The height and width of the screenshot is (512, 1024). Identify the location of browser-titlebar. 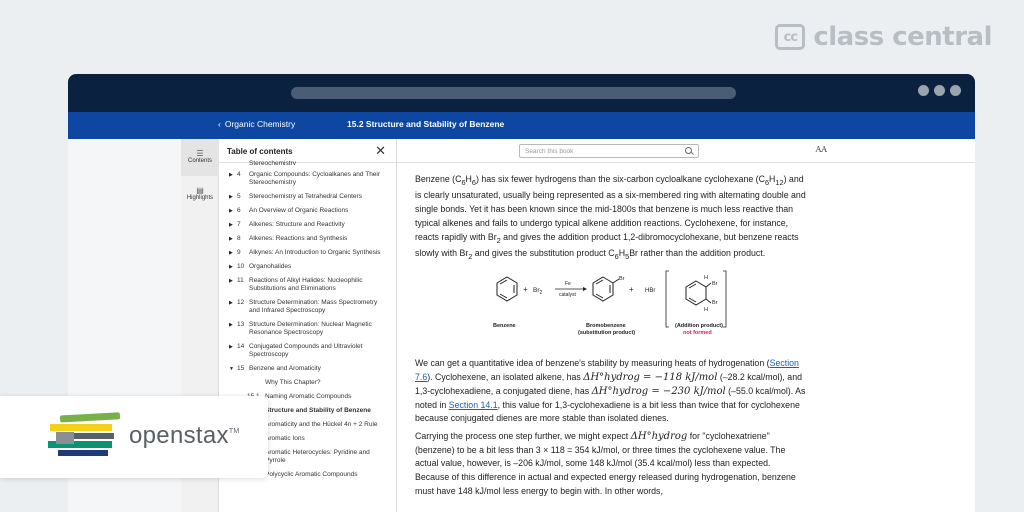
(521, 93).